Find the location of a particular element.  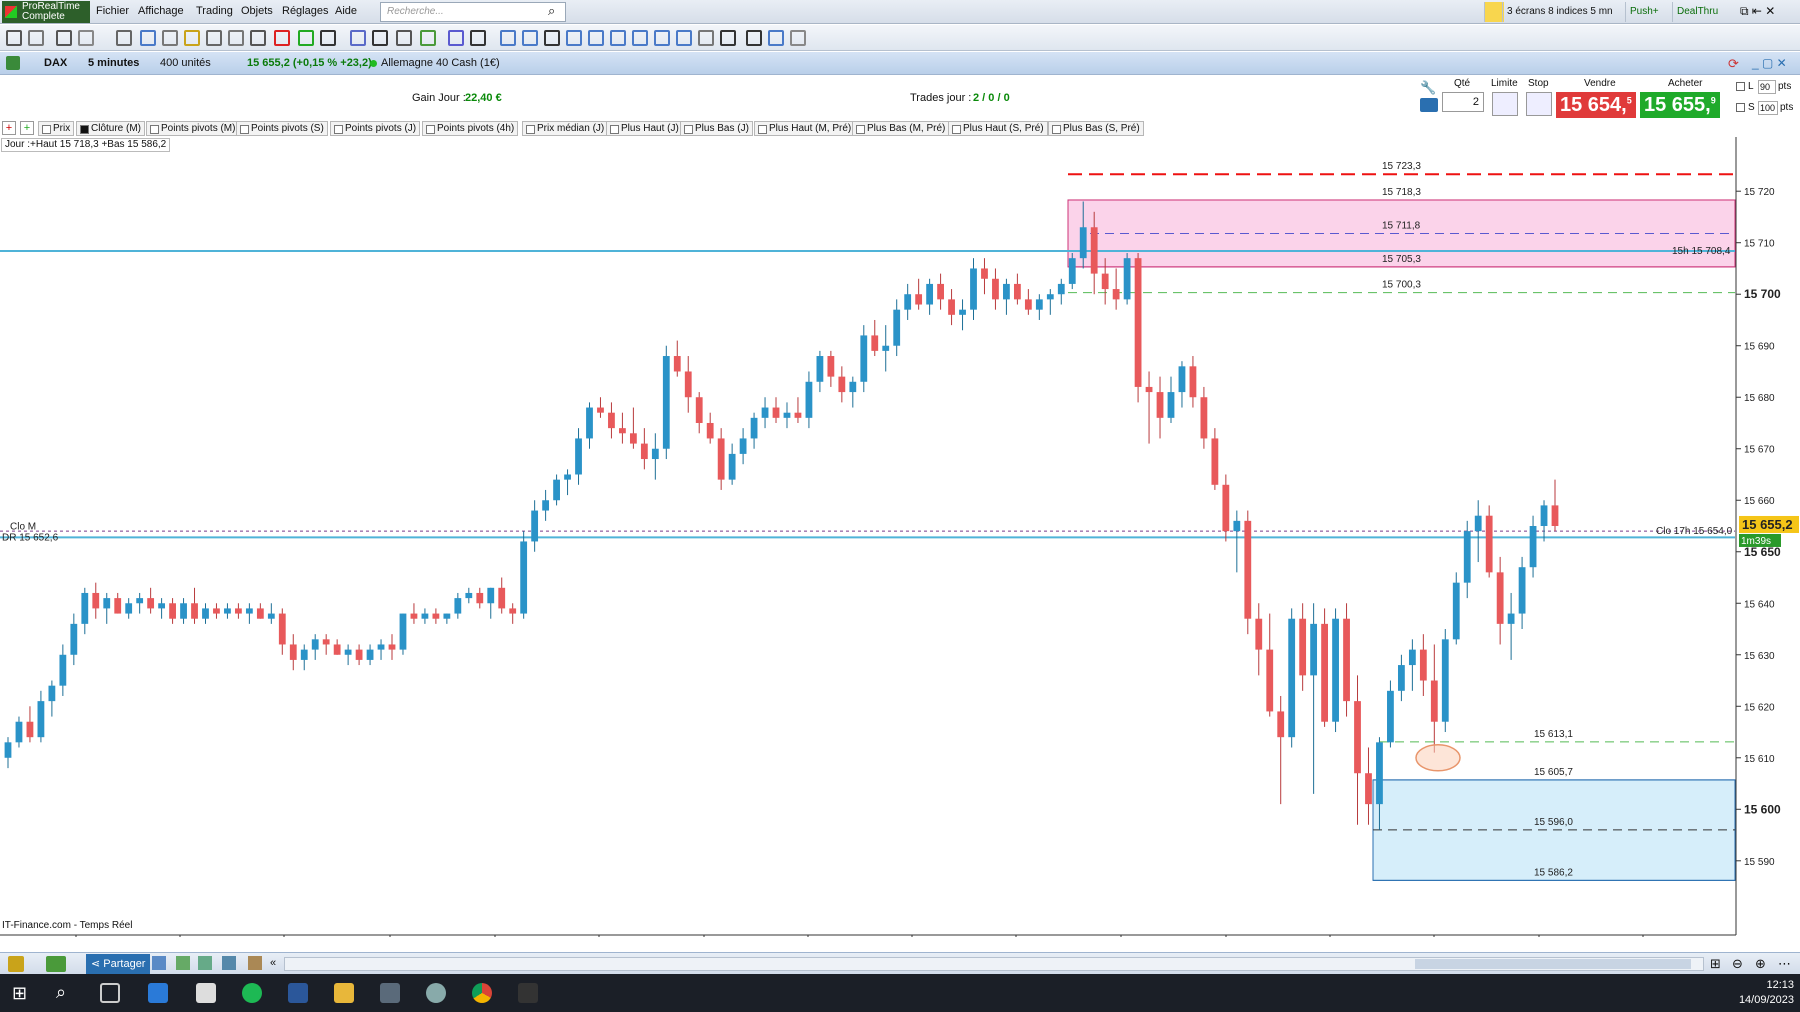

indicator-toggle: Plus Bas (J) is located at coordinates (716, 128).